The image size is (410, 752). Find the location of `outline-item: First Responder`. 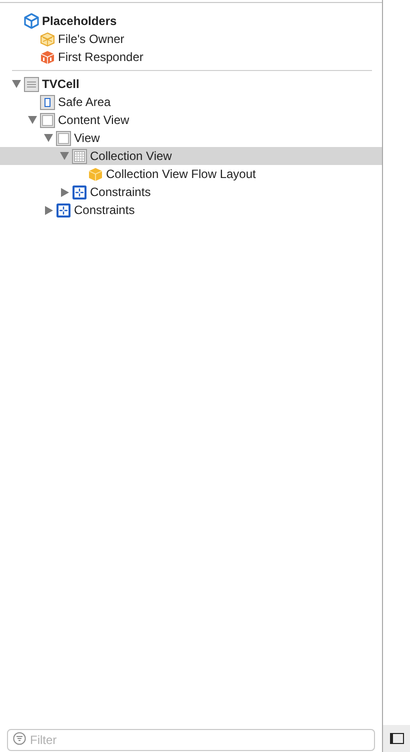

outline-item: First Responder is located at coordinates (191, 57).